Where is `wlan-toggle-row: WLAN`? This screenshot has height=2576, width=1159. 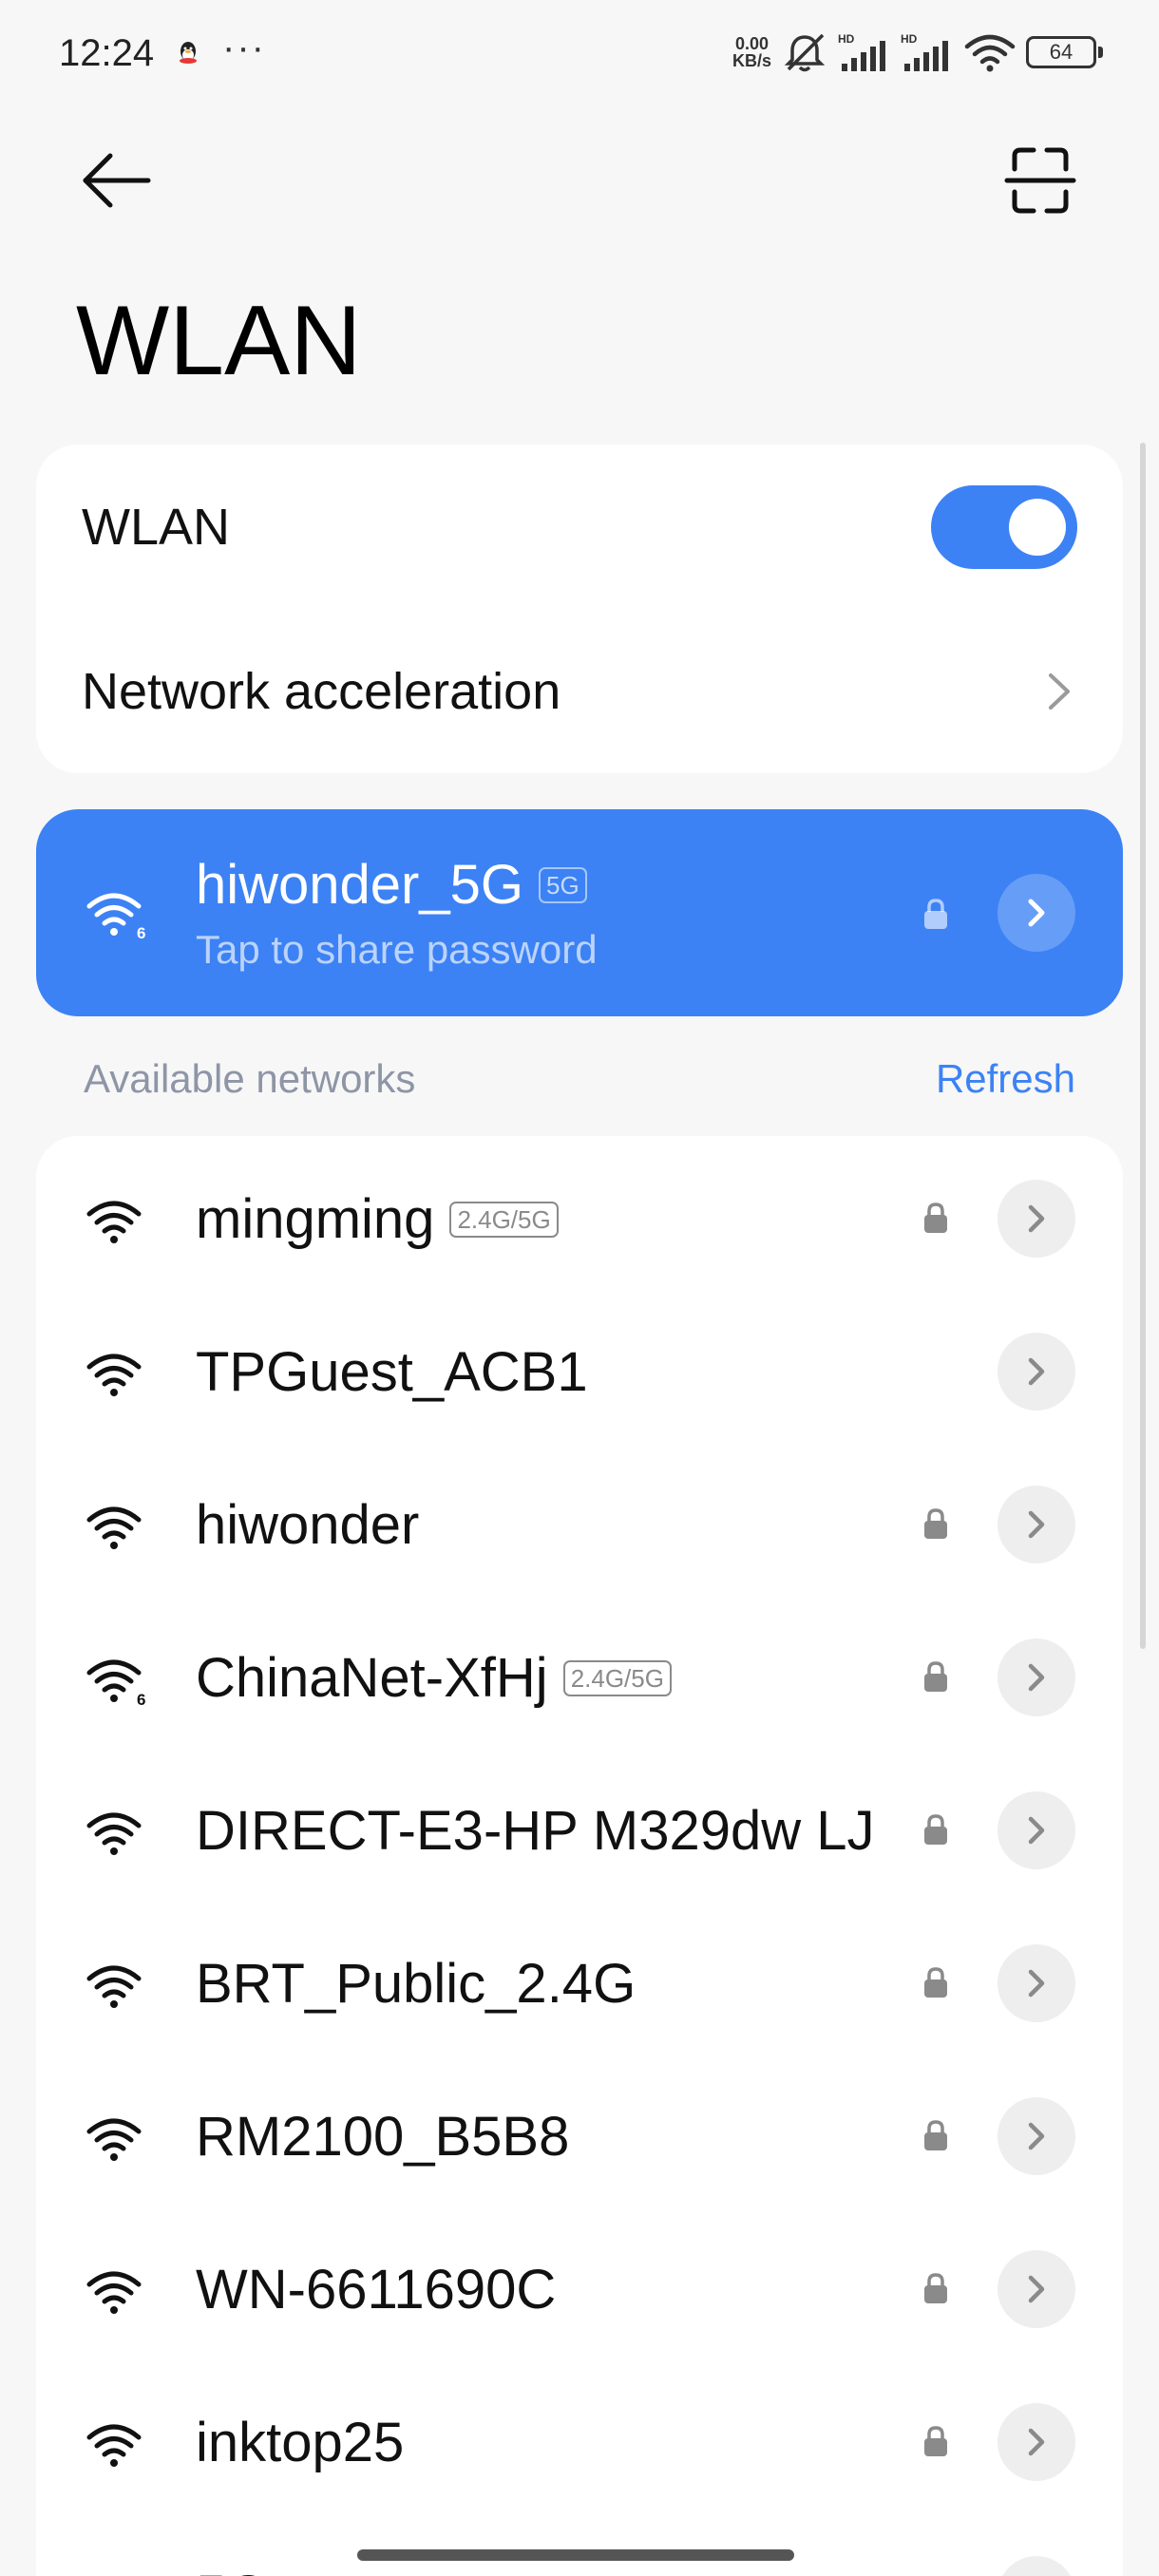
wlan-toggle-row: WLAN is located at coordinates (579, 527).